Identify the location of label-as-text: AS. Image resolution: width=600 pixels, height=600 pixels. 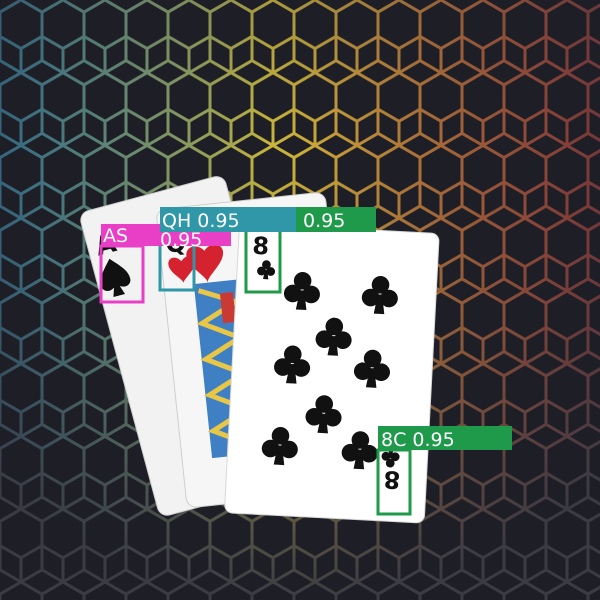
(115, 236).